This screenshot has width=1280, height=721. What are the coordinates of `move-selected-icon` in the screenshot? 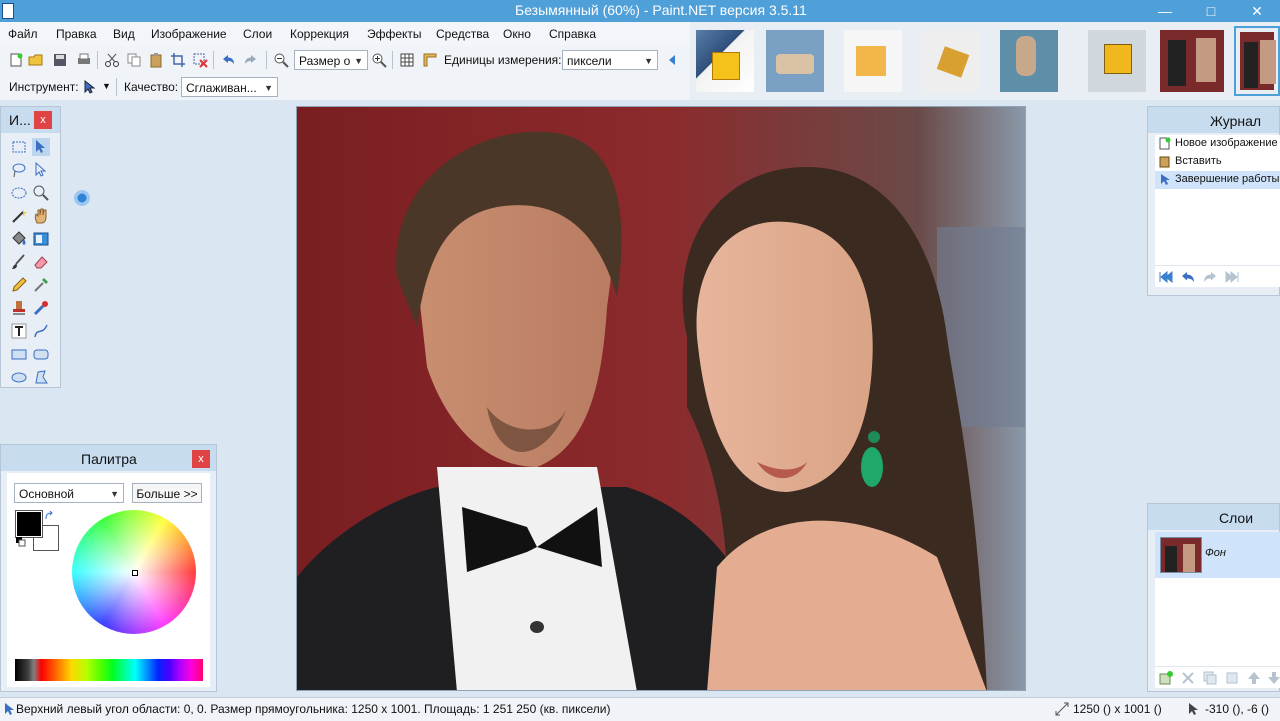 It's located at (41, 147).